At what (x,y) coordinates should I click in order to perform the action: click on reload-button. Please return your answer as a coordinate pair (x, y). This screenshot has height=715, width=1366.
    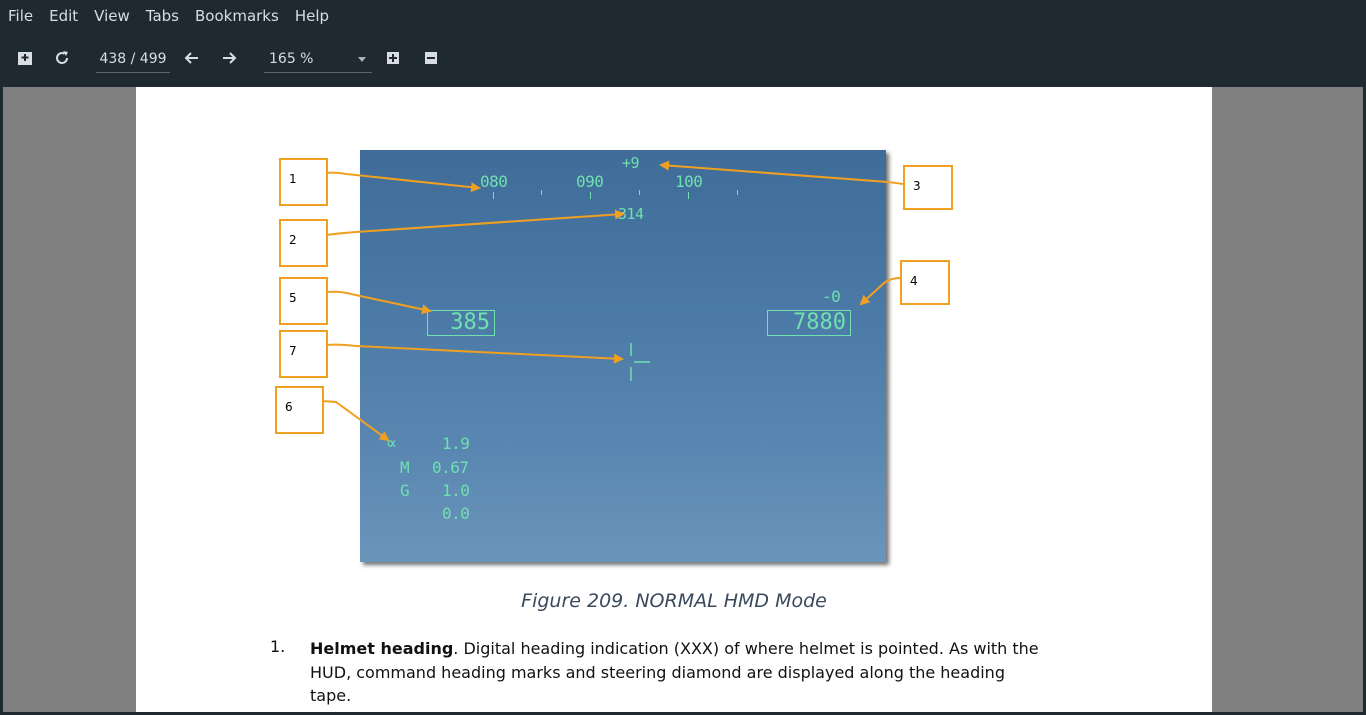
    Looking at the image, I should click on (62, 58).